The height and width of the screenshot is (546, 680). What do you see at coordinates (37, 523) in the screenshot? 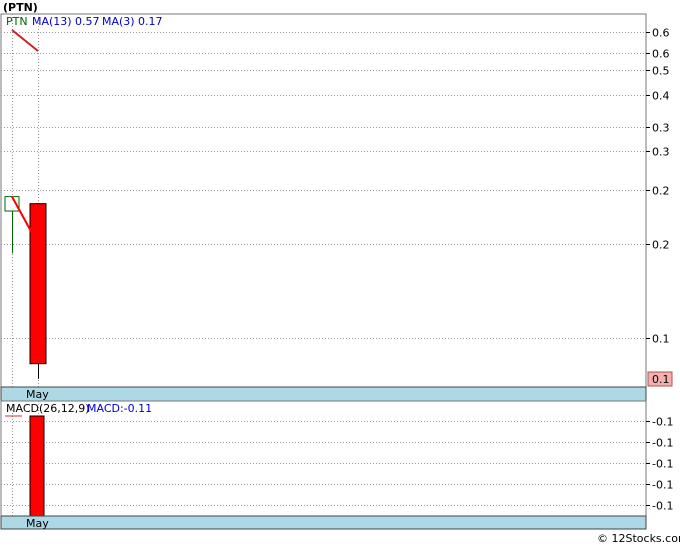
I see `macd-x-label-may: May` at bounding box center [37, 523].